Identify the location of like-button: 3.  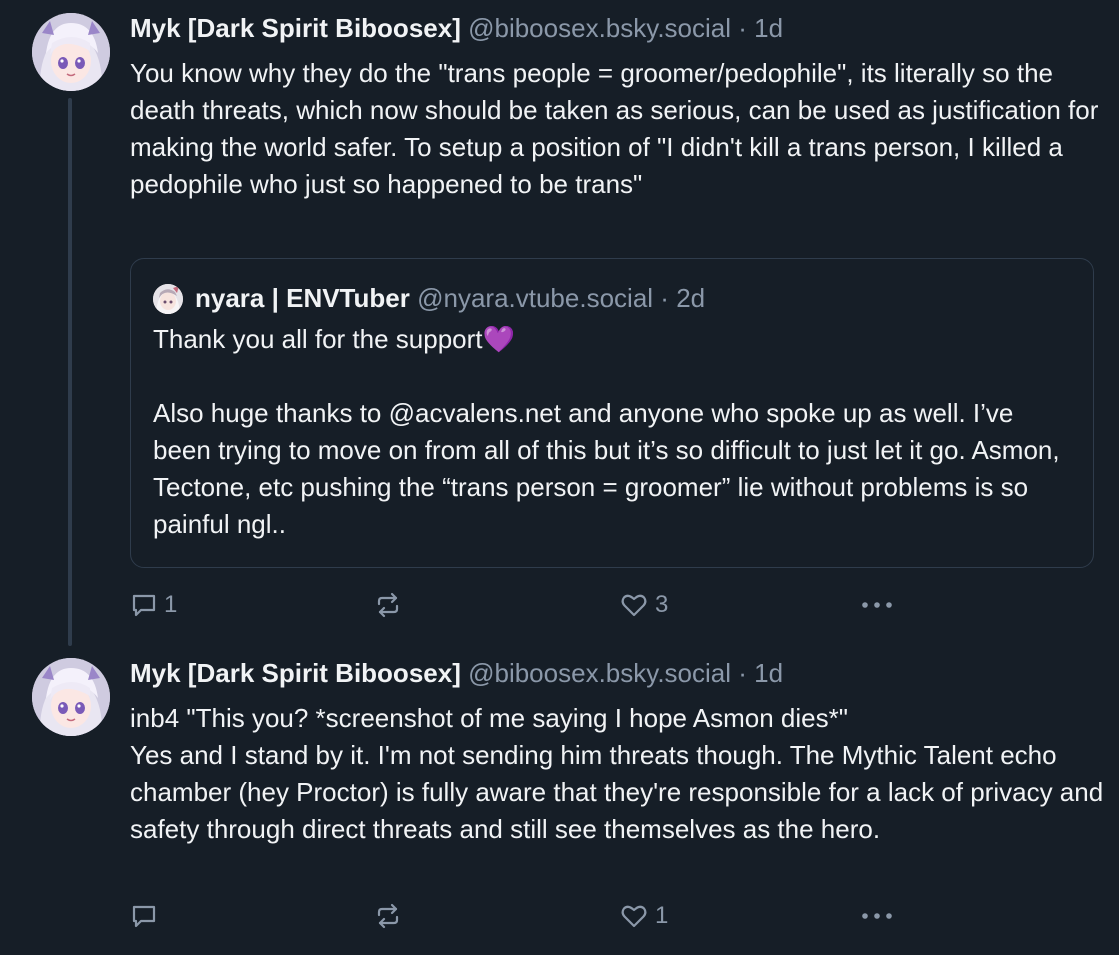
(643, 605).